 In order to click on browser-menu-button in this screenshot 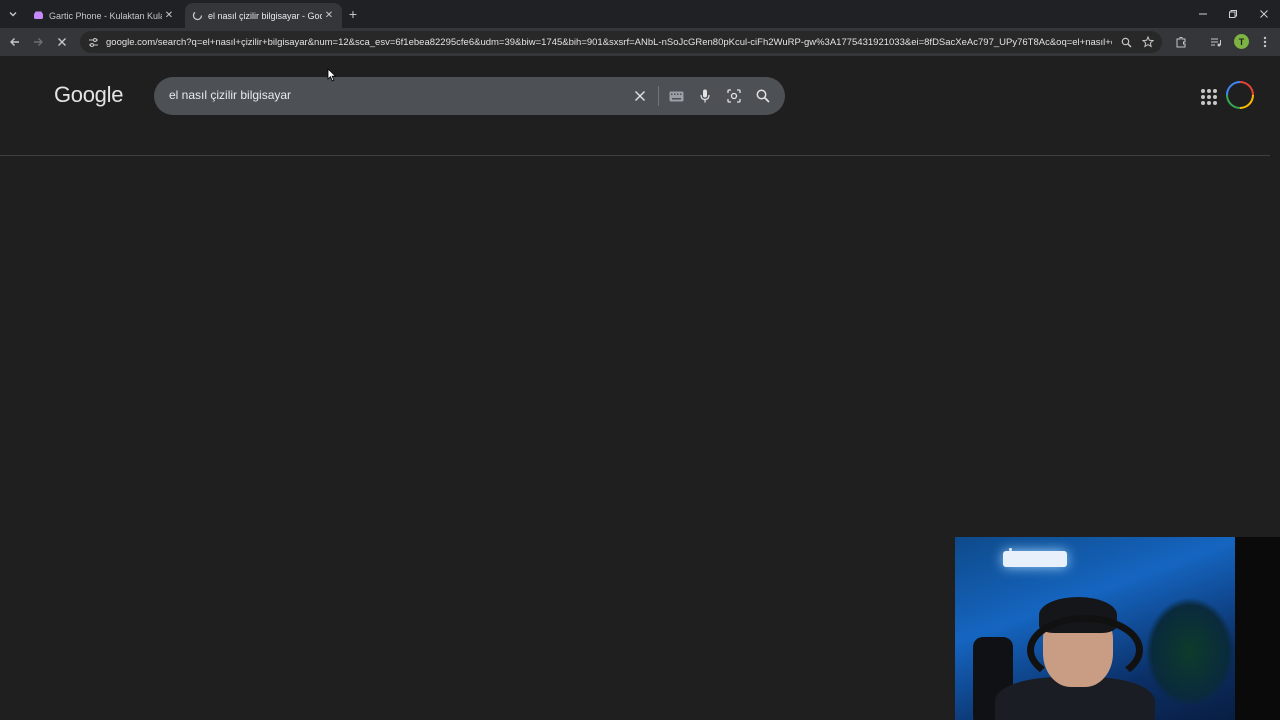, I will do `click(1265, 42)`.